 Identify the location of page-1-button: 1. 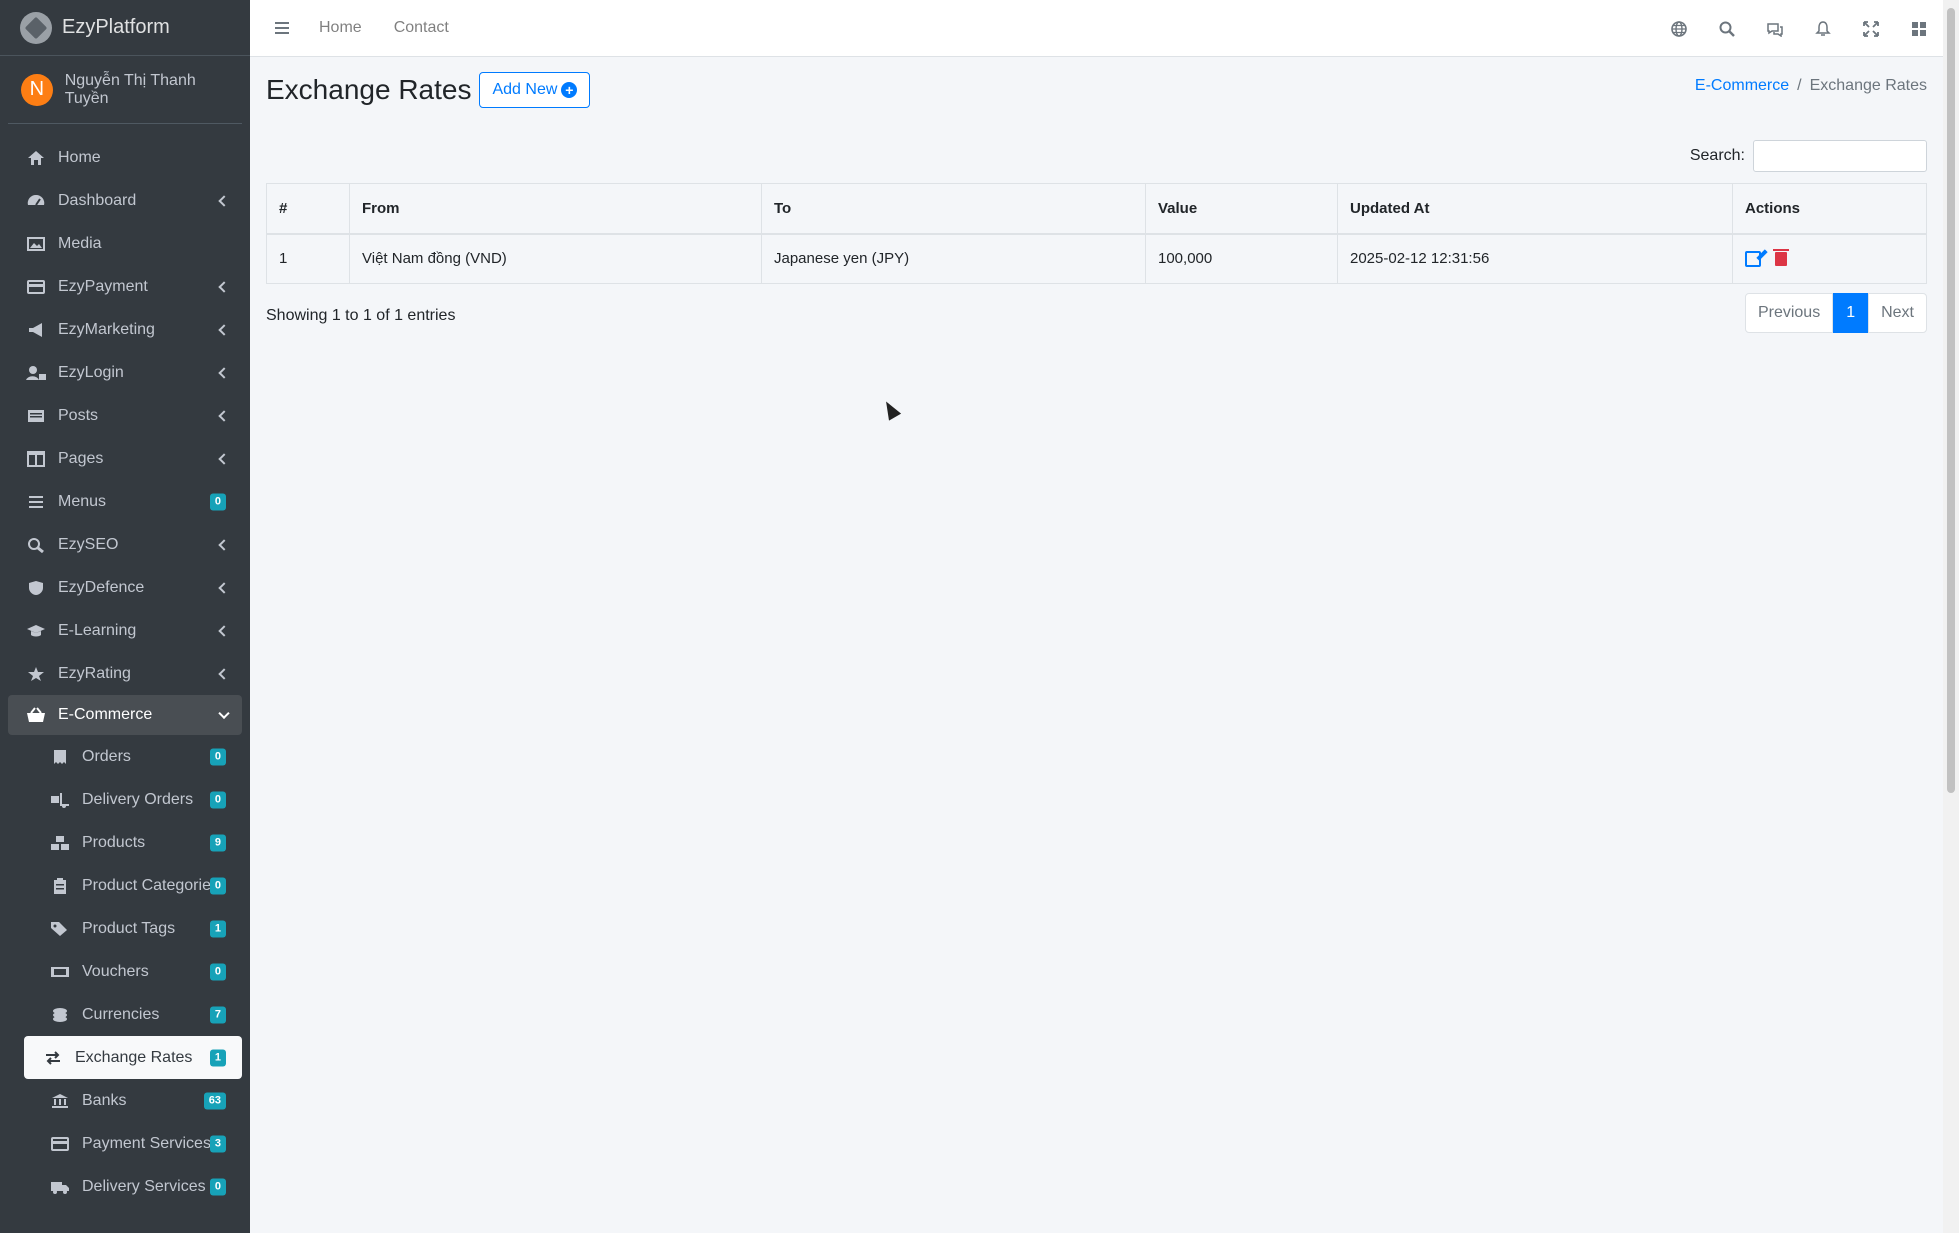
(1851, 313).